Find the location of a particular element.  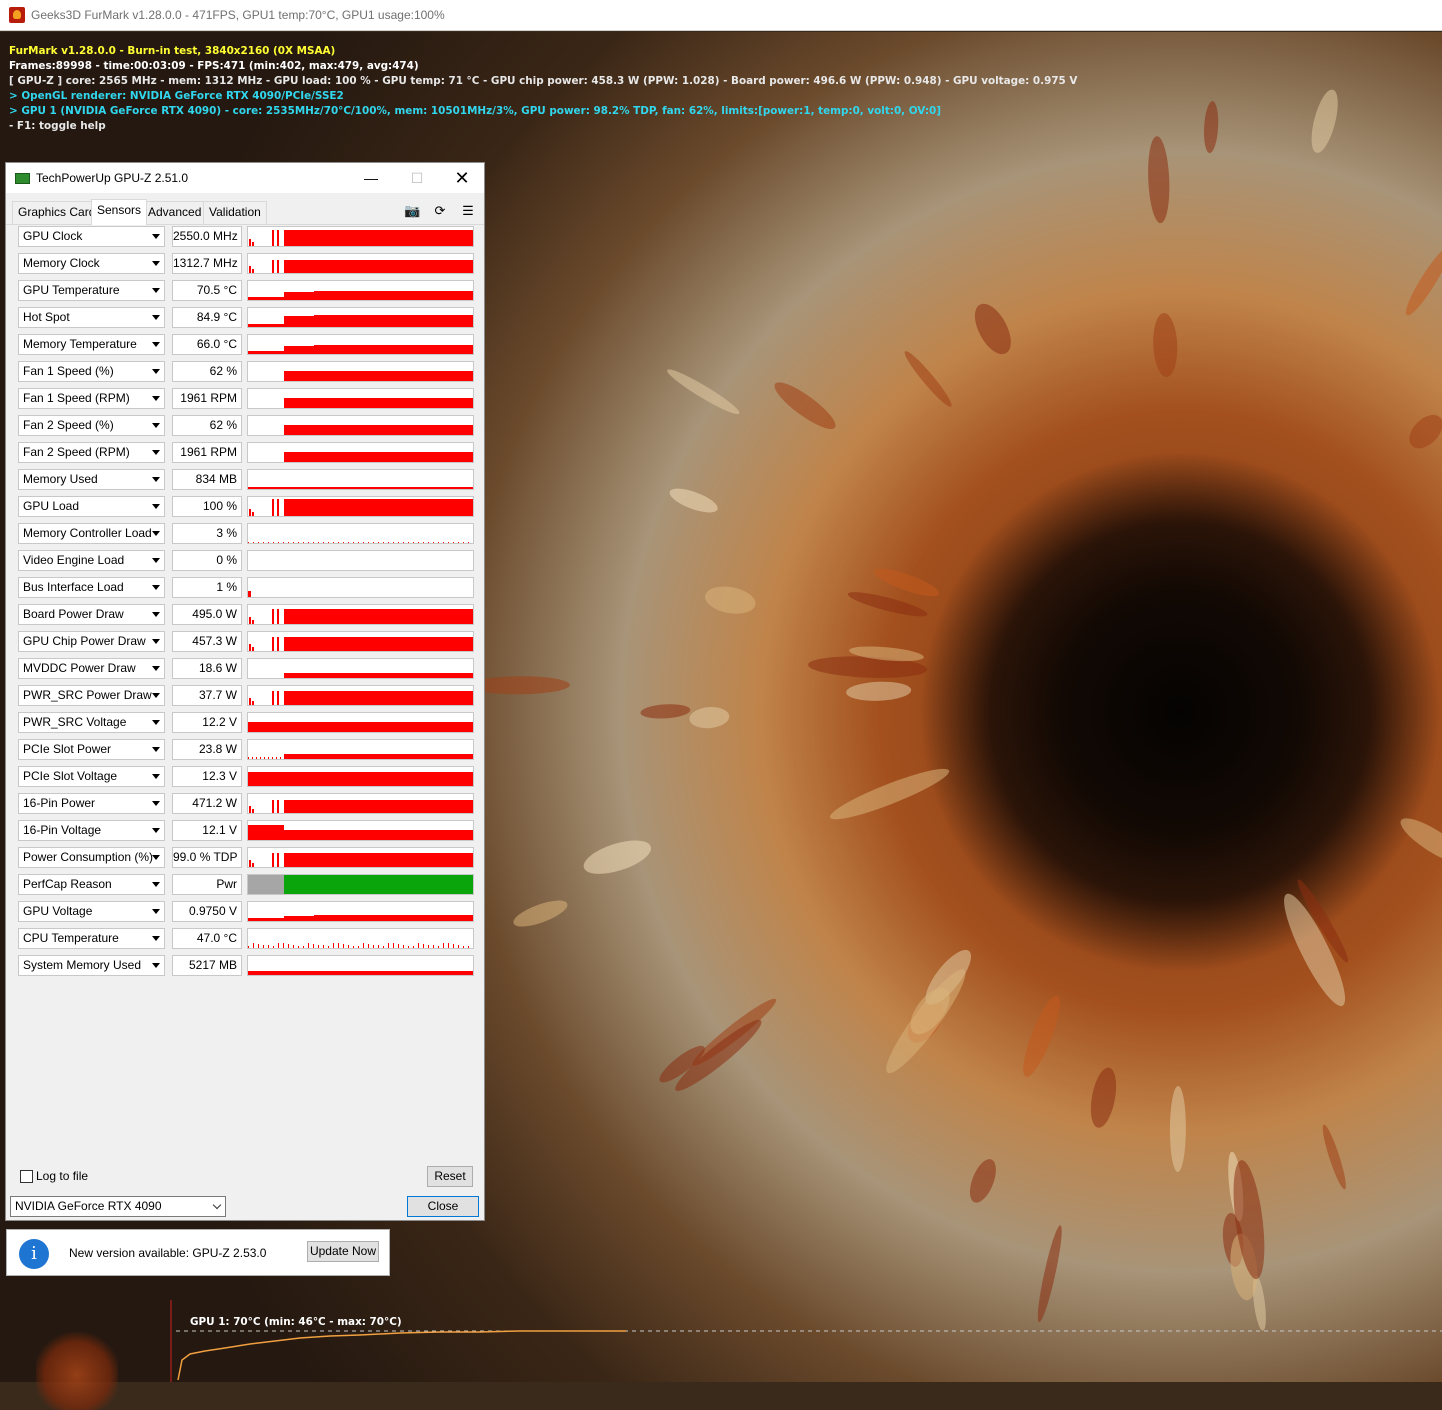

tab-validation: Validation is located at coordinates (235, 212).